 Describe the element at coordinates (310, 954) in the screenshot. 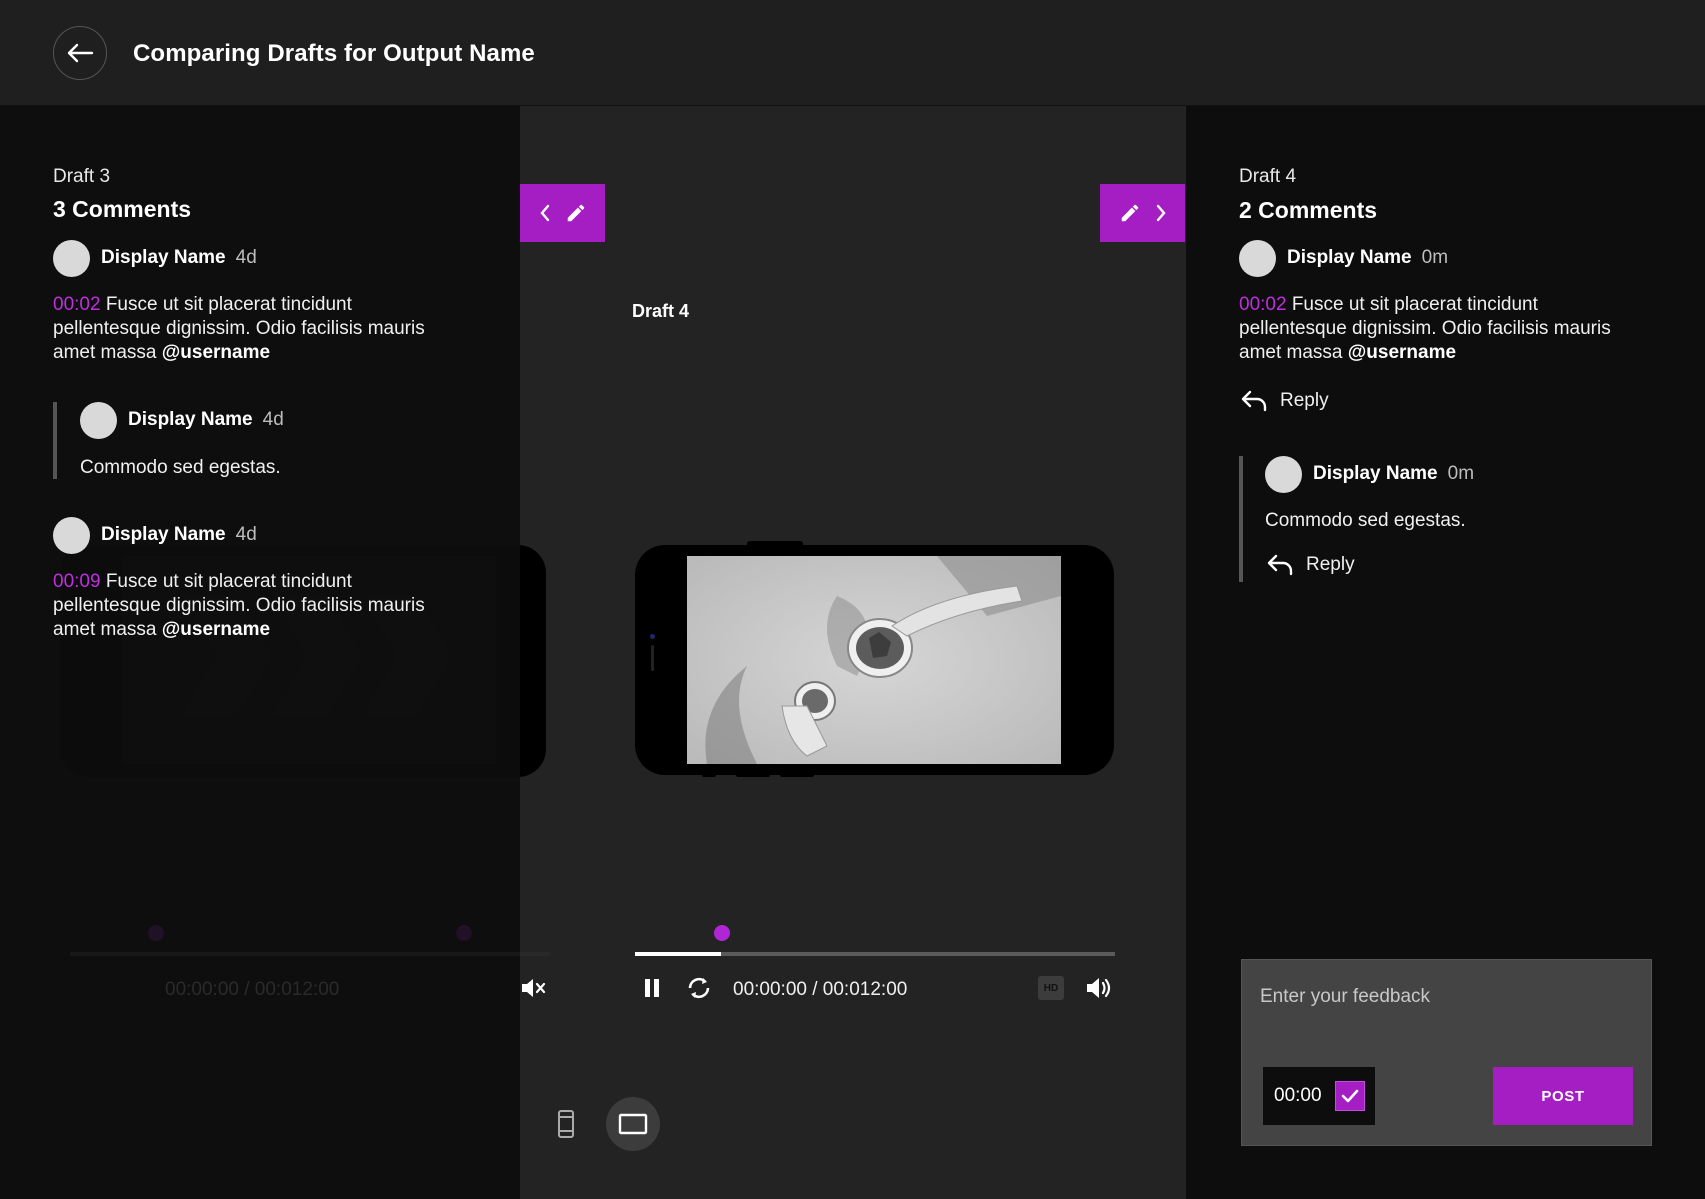

I see `ghost-progress-track` at that location.